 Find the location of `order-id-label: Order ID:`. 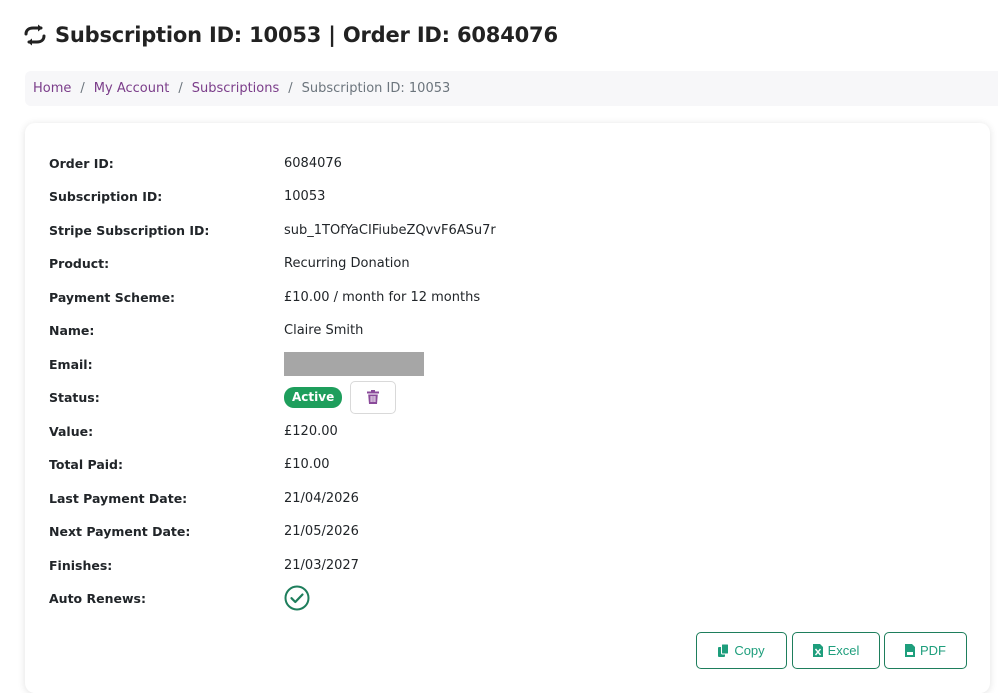

order-id-label: Order ID: is located at coordinates (81, 163).